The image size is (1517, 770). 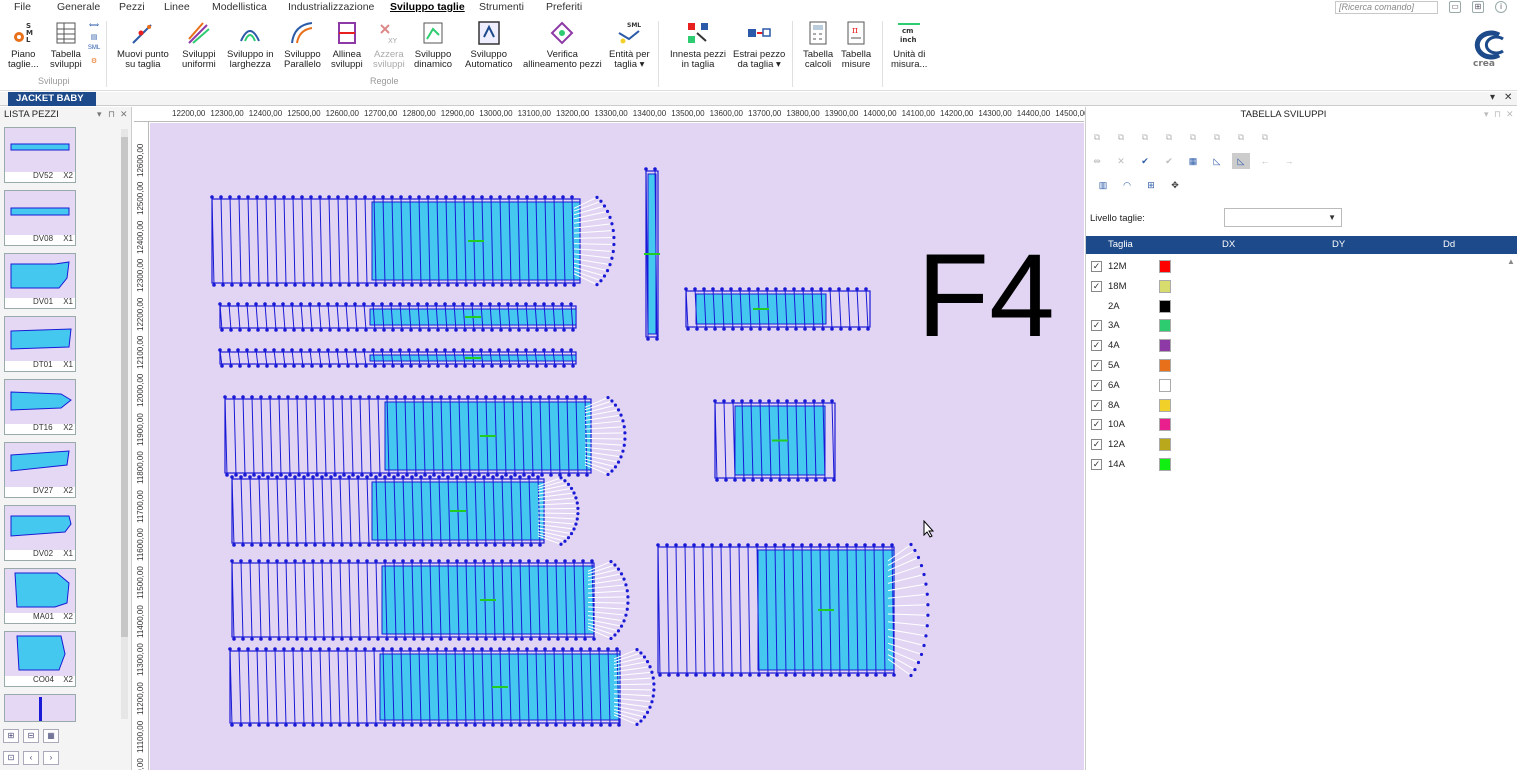 I want to click on col-dd: Dd, so click(x=1449, y=245).